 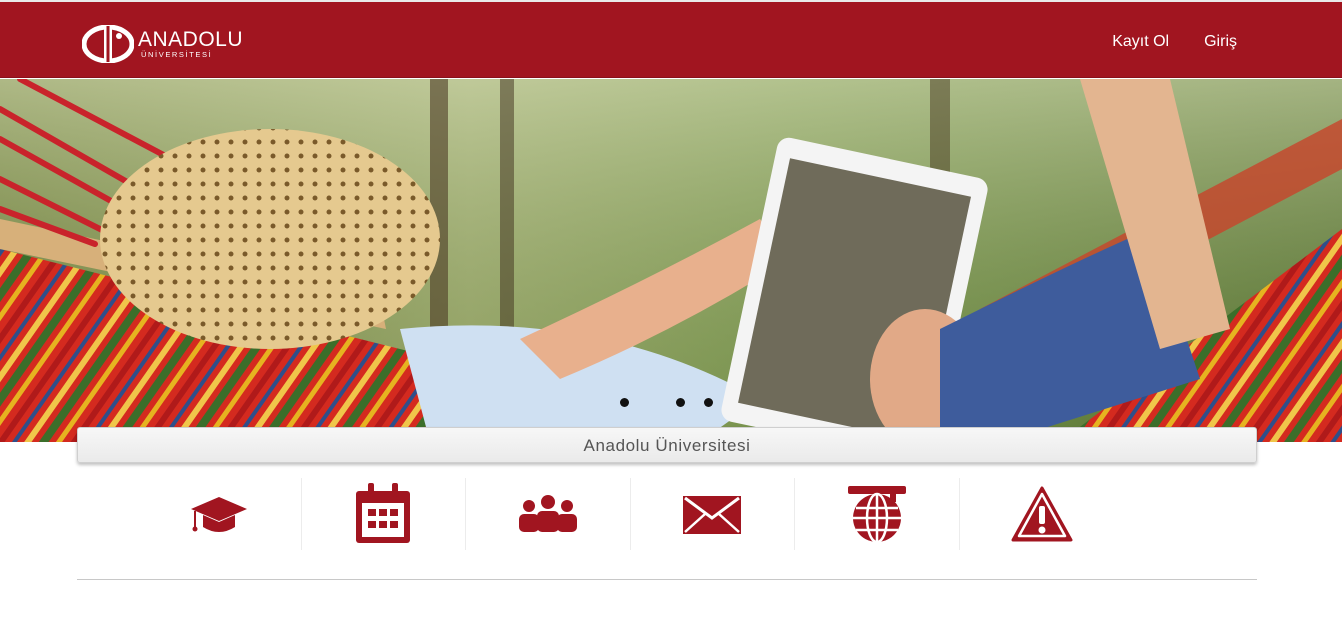 I want to click on quick-link-community, so click(x=548, y=514).